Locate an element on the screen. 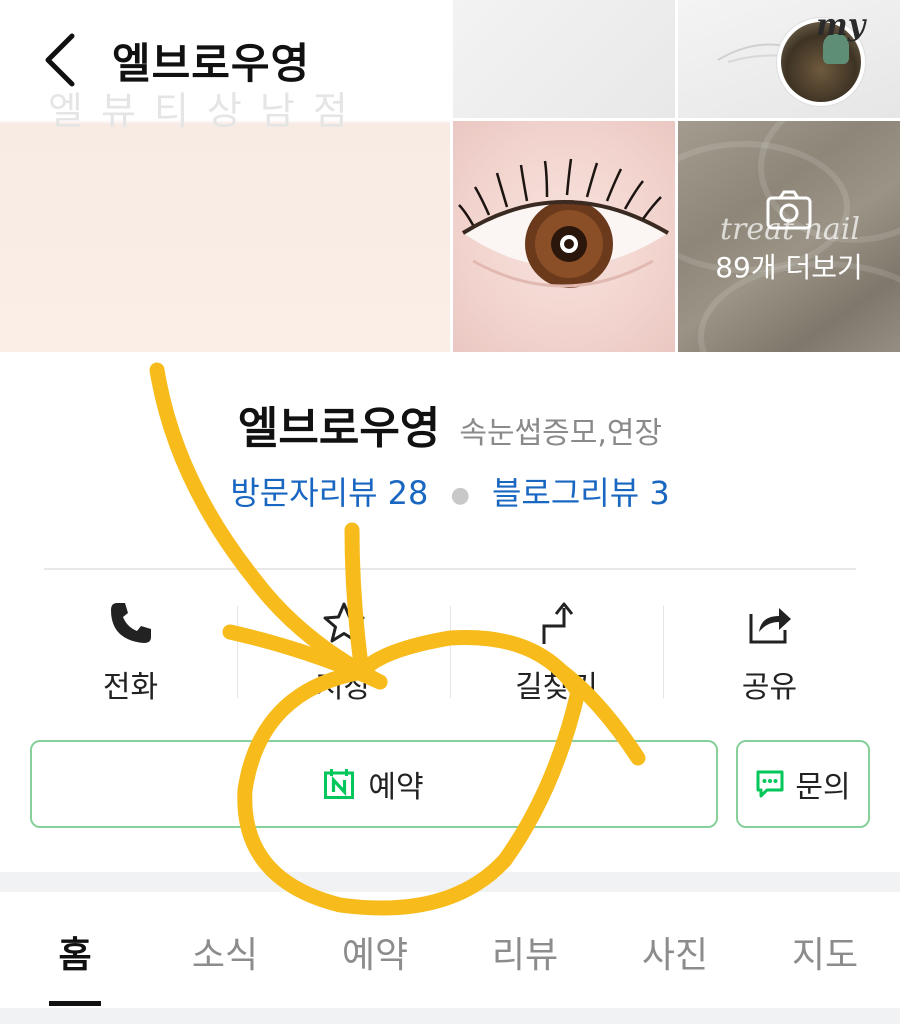 The height and width of the screenshot is (1024, 900). inquiry-label: 문의 is located at coordinates (823, 787).